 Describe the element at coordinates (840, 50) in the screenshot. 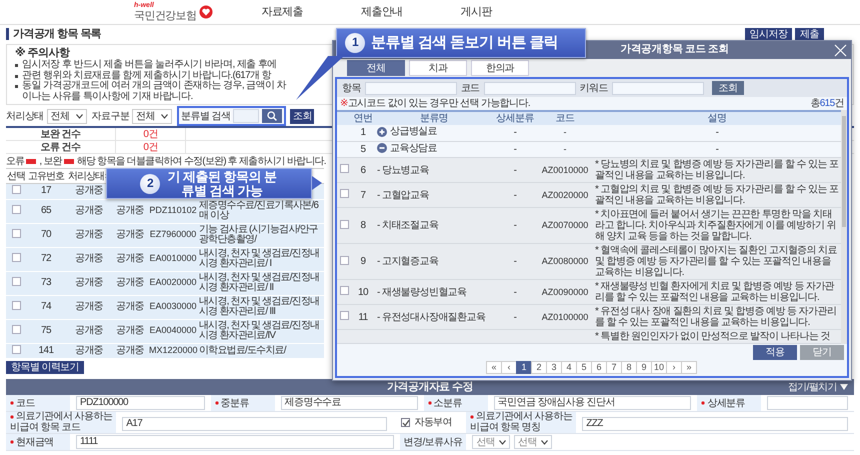

I see `close-button` at that location.